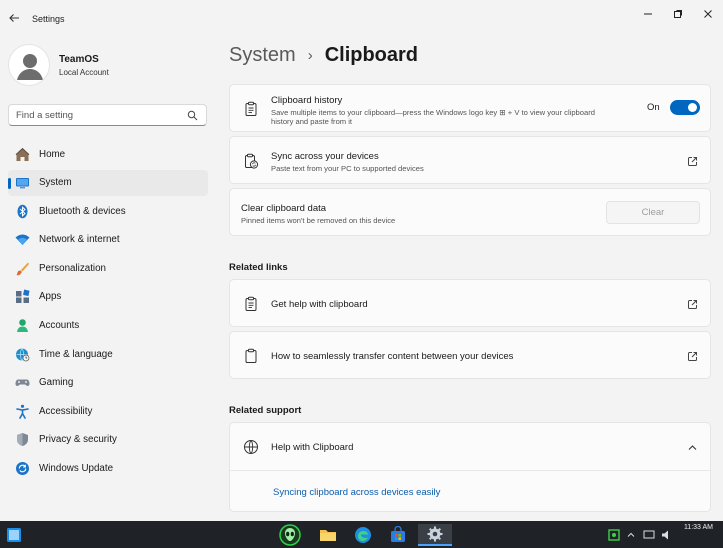  I want to click on help-expander-header: Help with Clipboard, so click(470, 447).